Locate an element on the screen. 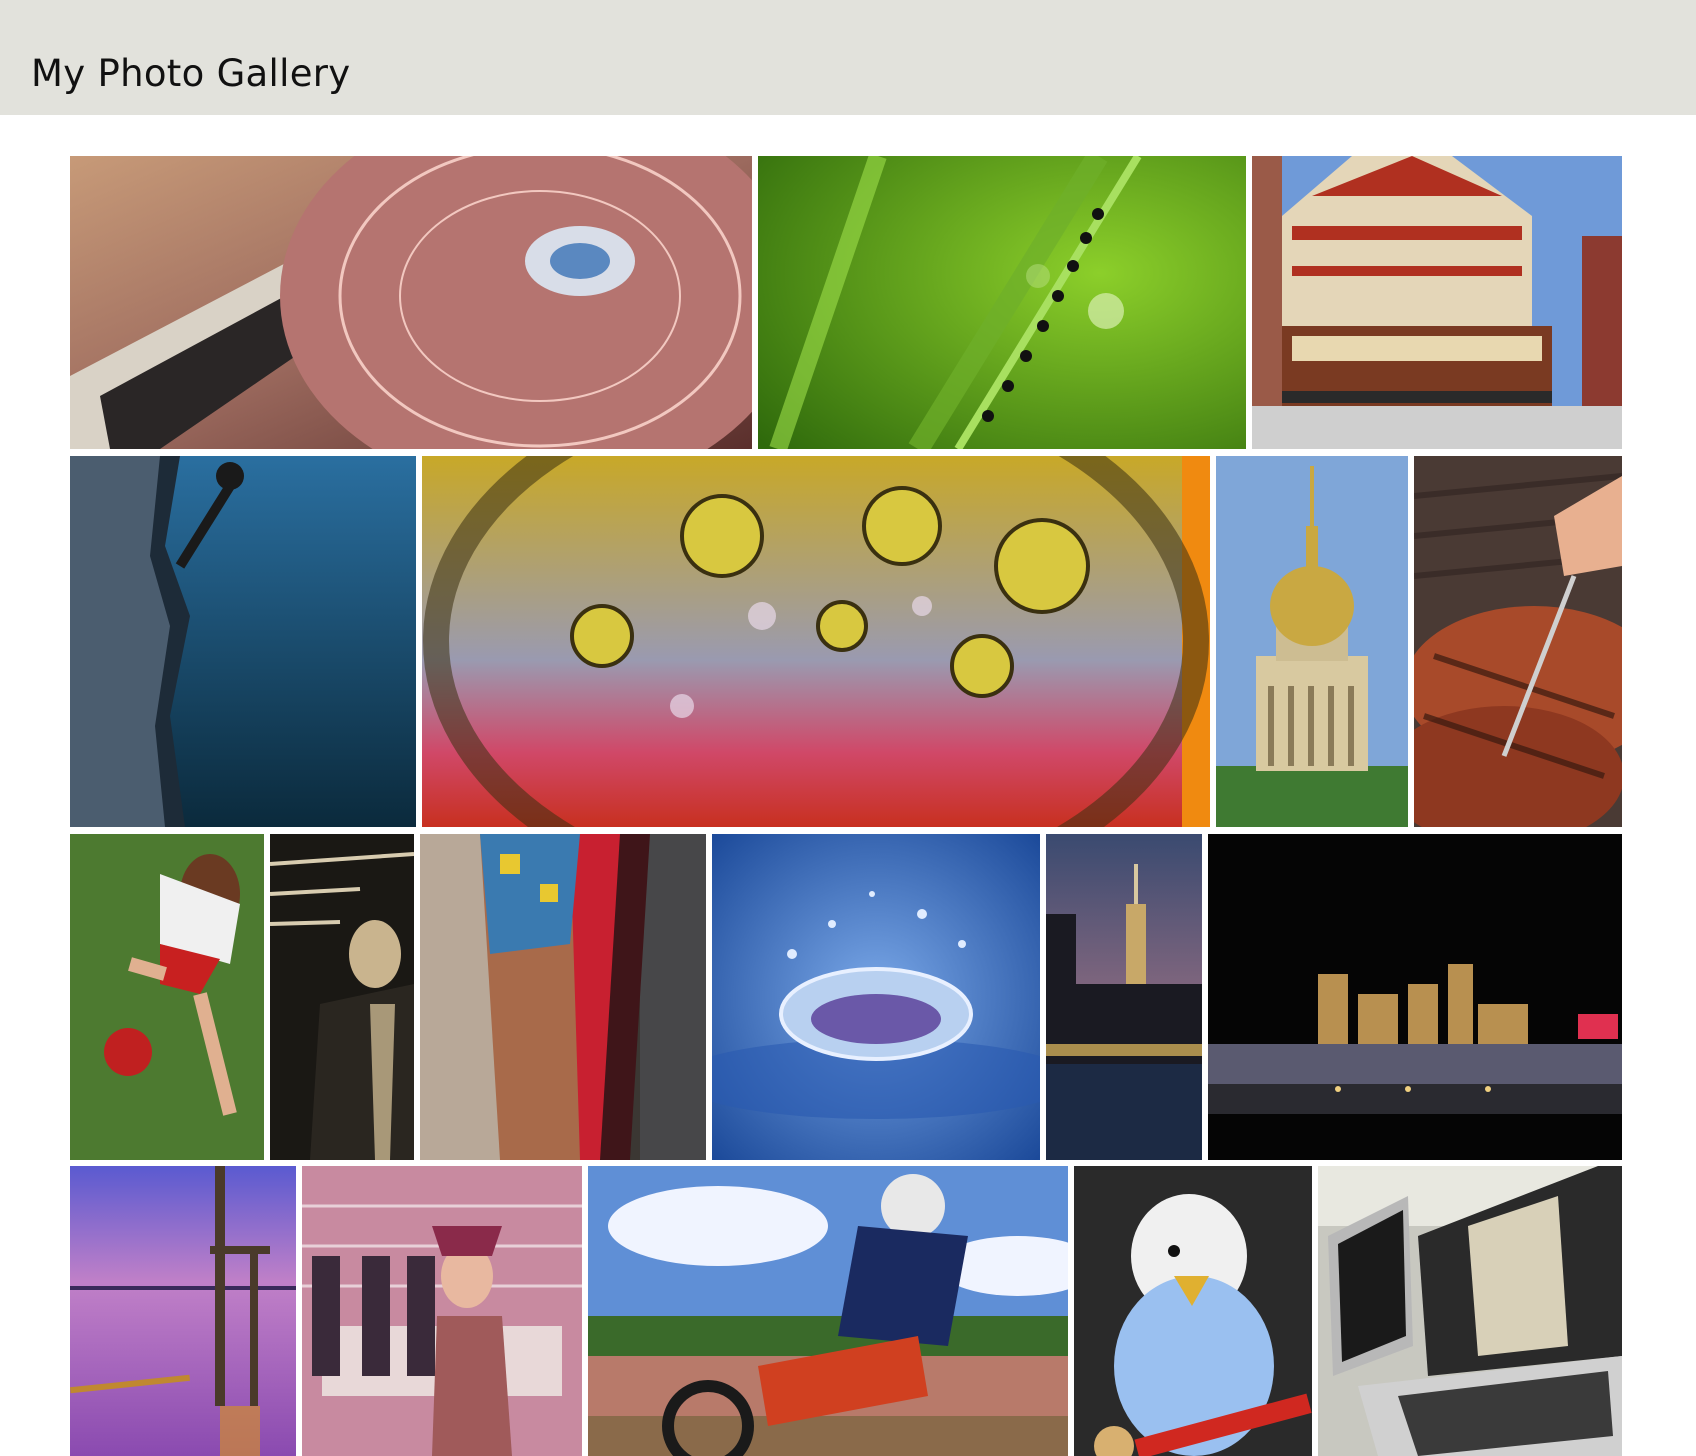  photo-rock-climber is located at coordinates (243, 641).